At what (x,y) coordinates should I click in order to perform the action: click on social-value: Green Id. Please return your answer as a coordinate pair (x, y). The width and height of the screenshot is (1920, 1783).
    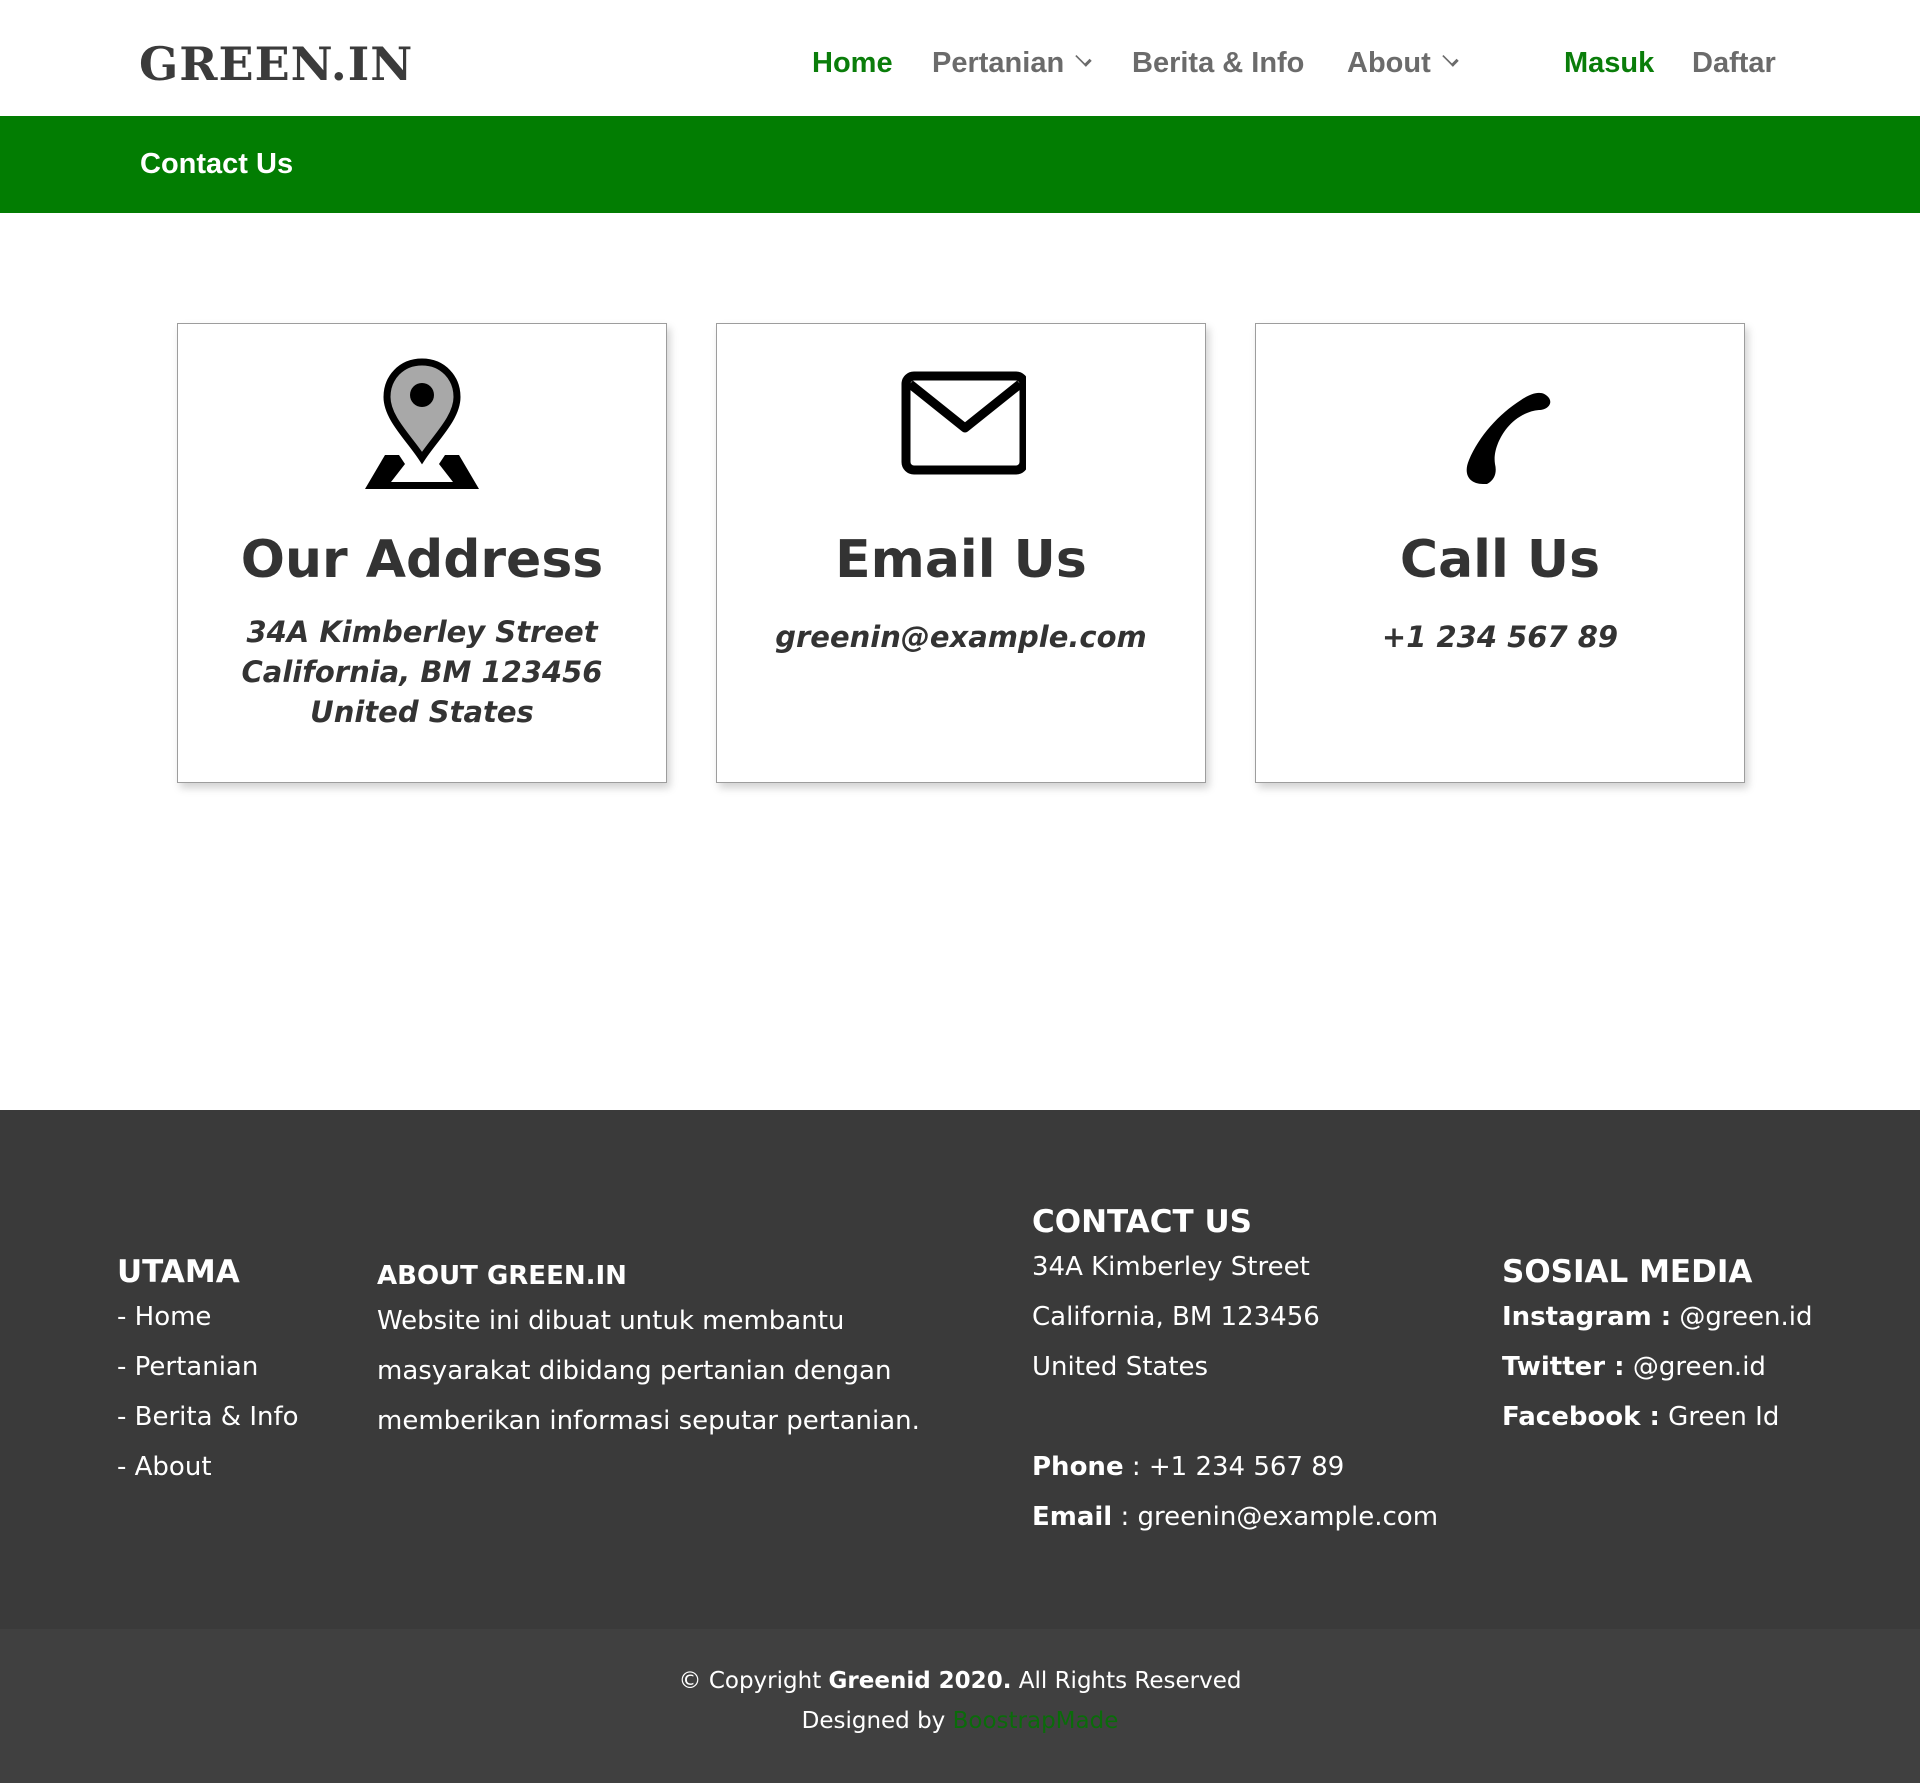
    Looking at the image, I should click on (1719, 1417).